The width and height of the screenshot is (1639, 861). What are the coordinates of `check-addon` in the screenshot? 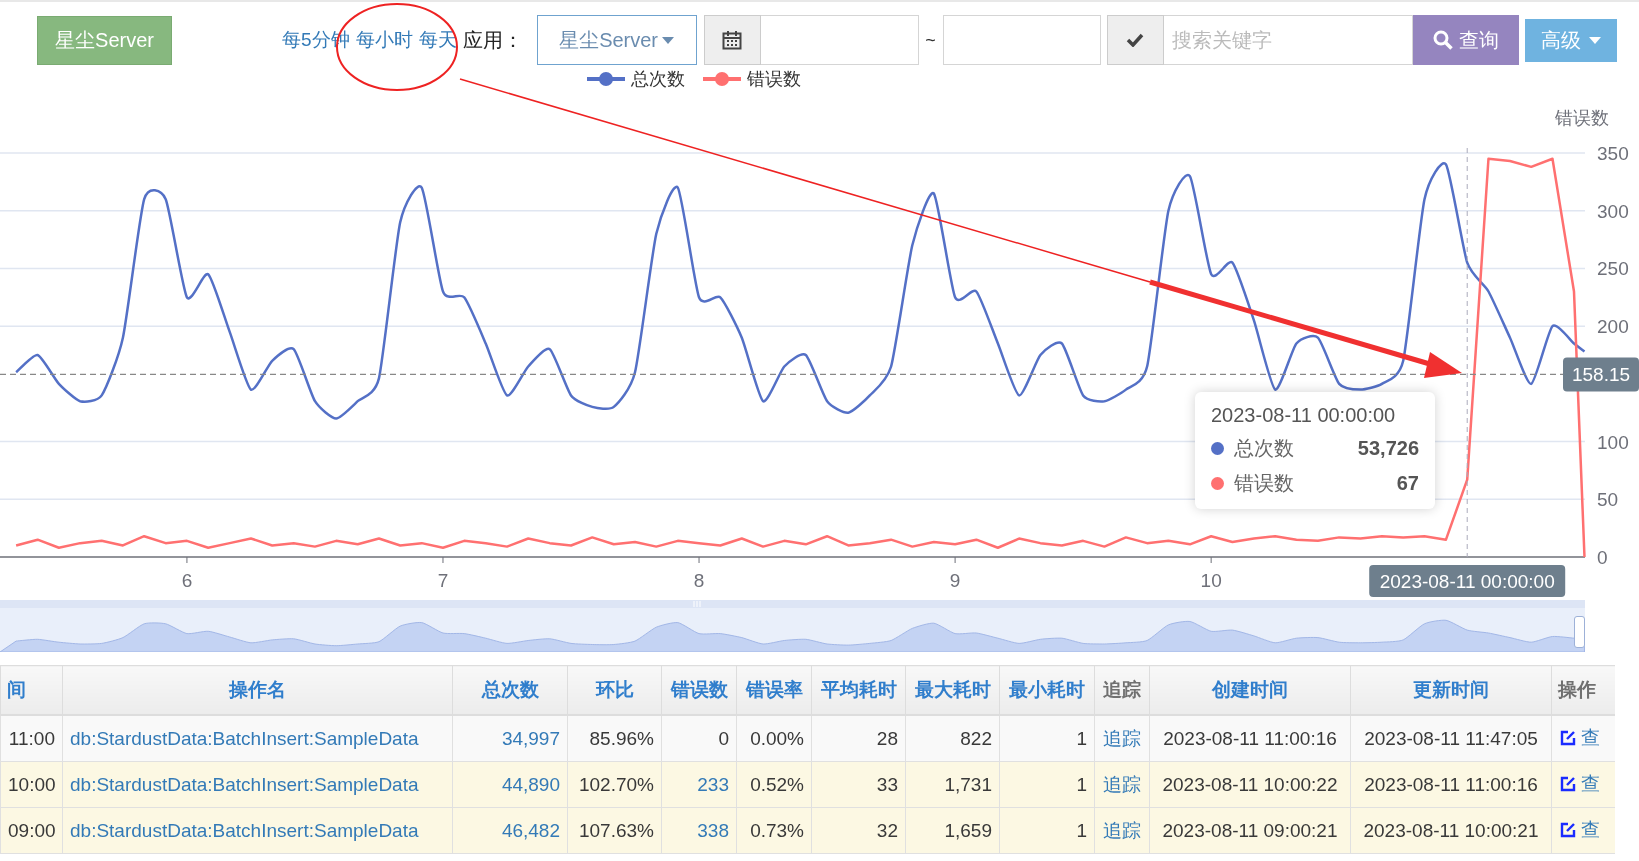 It's located at (1135, 40).